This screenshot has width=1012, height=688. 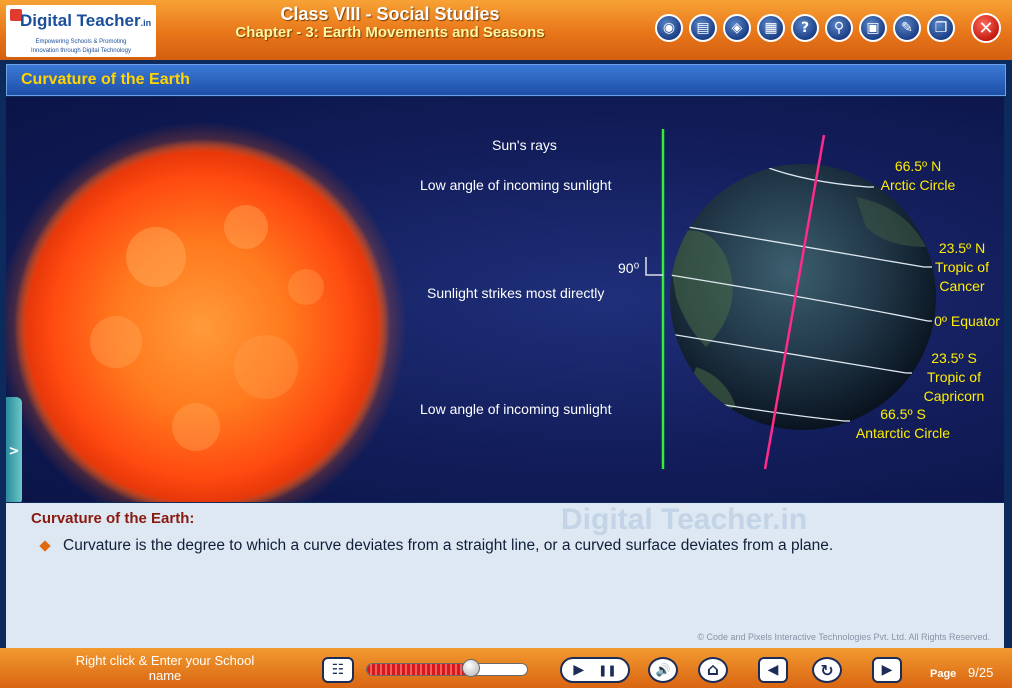 What do you see at coordinates (578, 670) in the screenshot?
I see `play-icon: ▶` at bounding box center [578, 670].